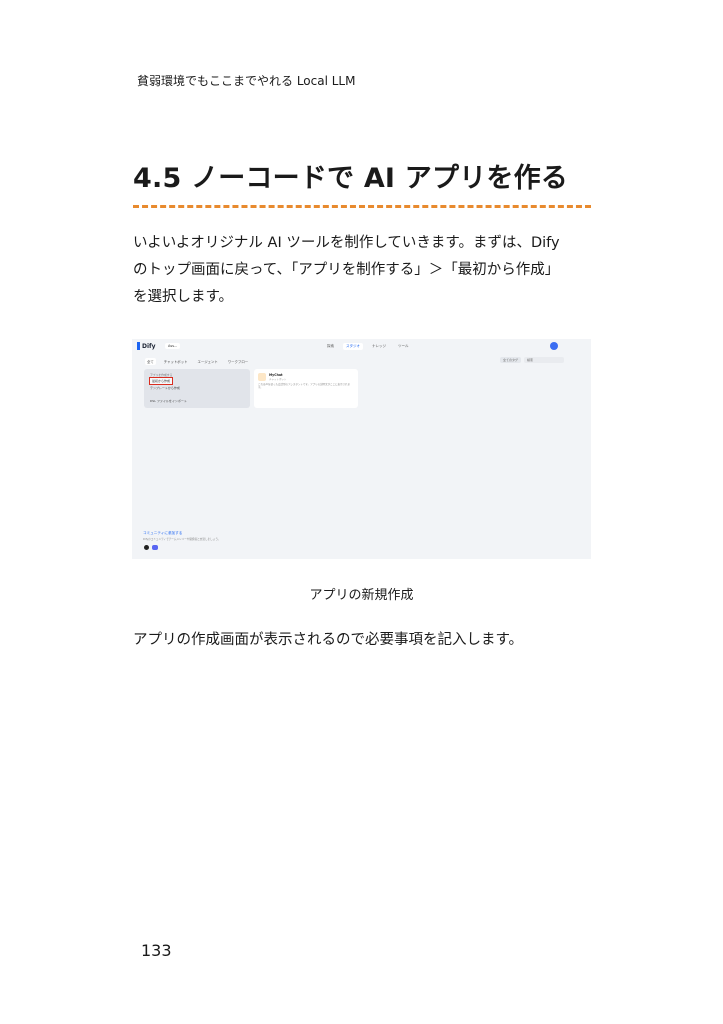  What do you see at coordinates (246, 81) in the screenshot?
I see `running-header: 貧弱環境でもここまでやれる Local LLM` at bounding box center [246, 81].